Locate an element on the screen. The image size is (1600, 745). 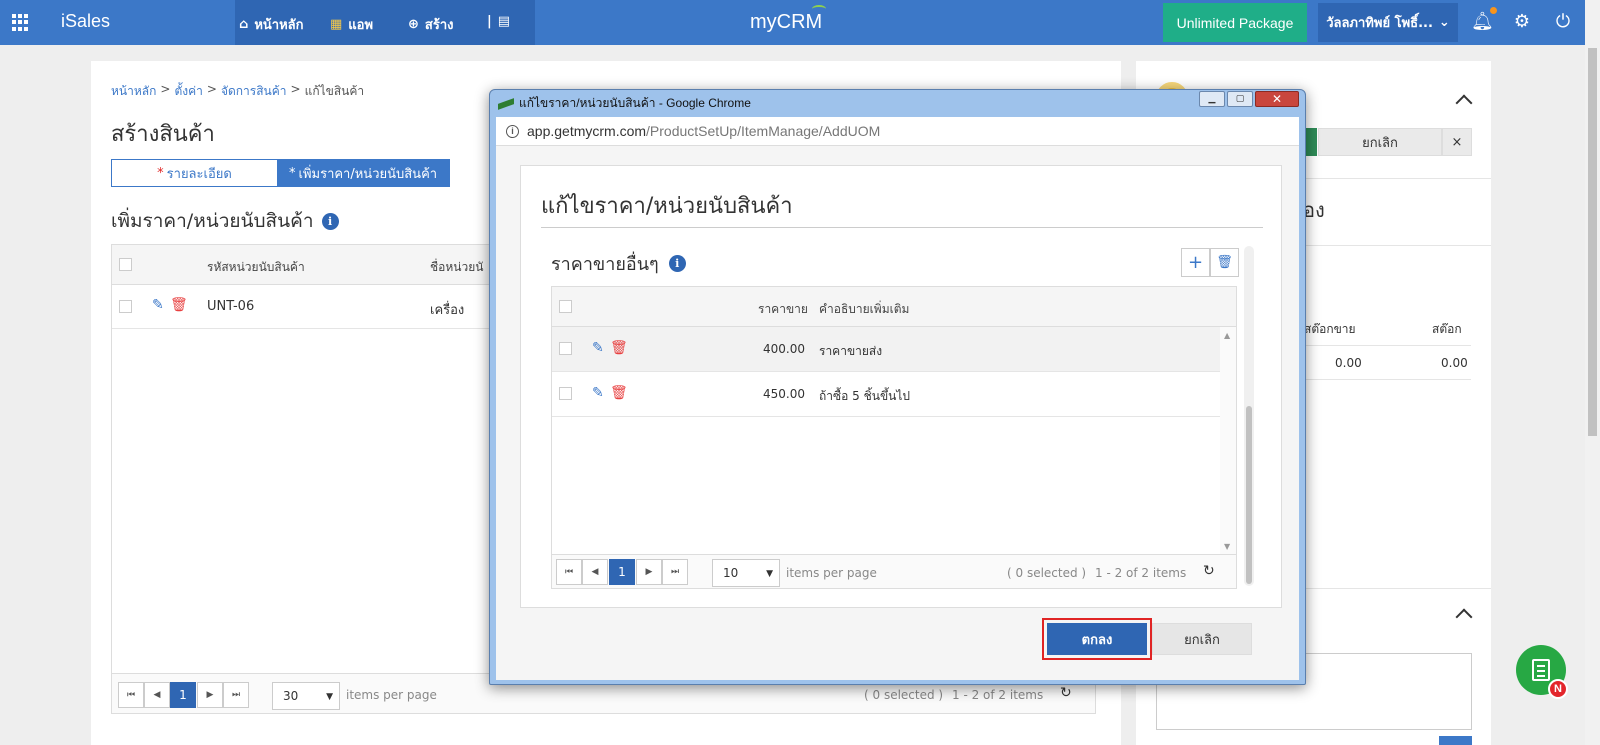
leaf-icon is located at coordinates (819, 9).